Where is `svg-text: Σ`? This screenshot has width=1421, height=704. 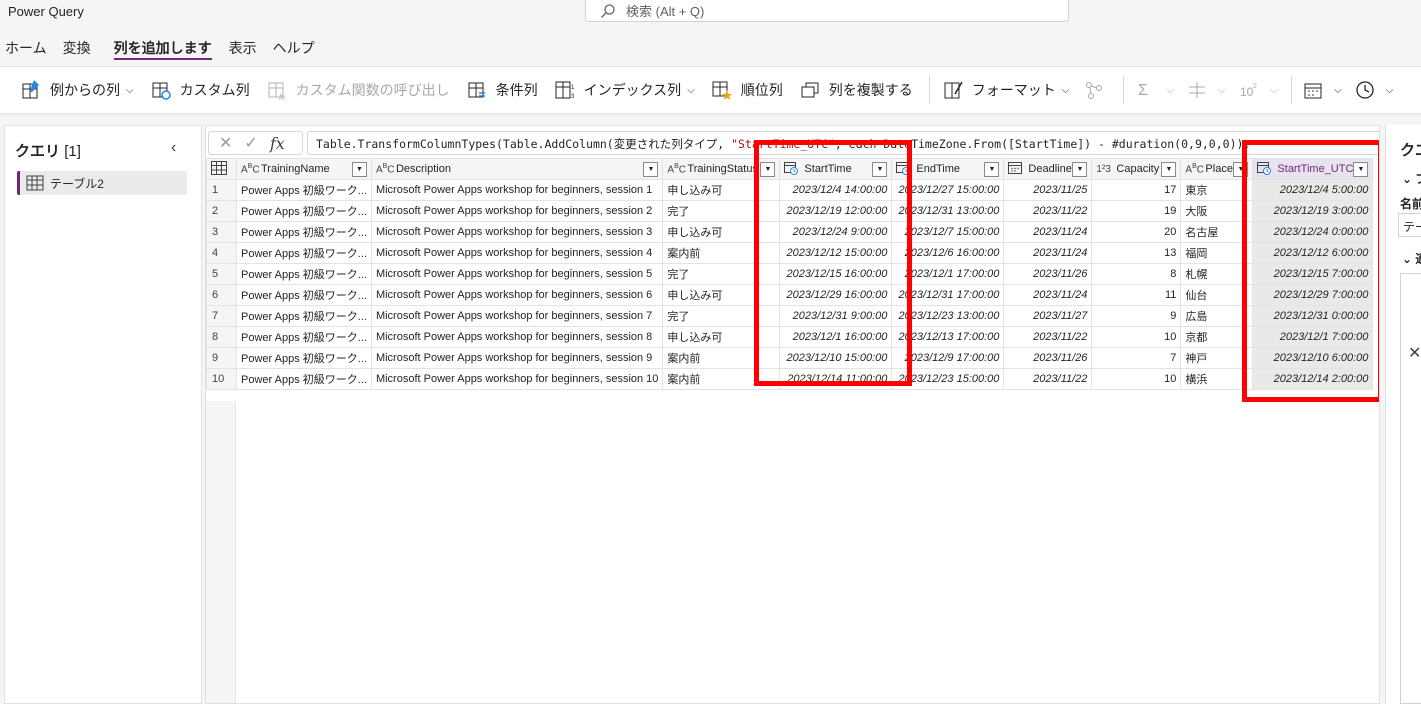 svg-text: Σ is located at coordinates (1143, 90).